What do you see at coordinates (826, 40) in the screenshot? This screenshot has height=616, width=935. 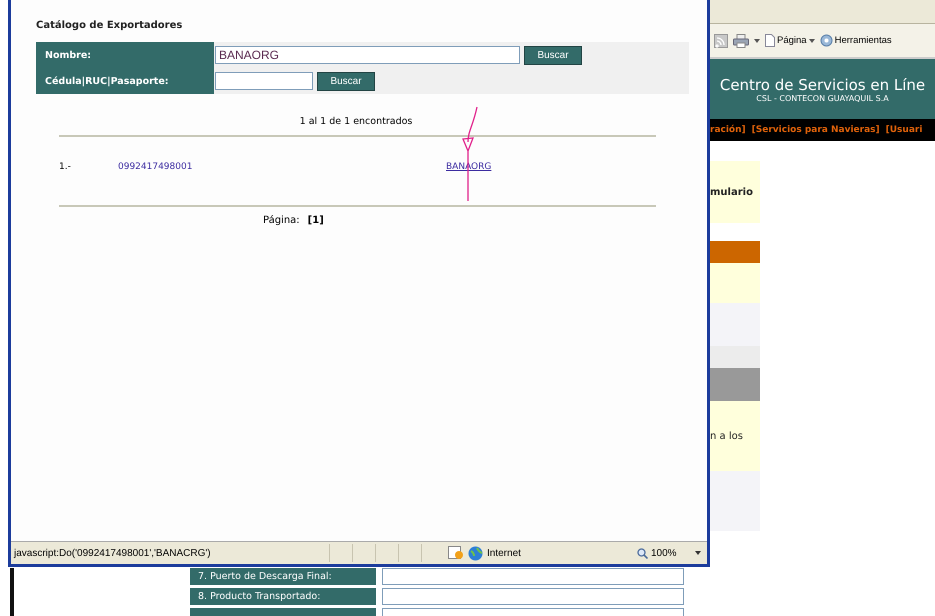 I see `gear-icon` at bounding box center [826, 40].